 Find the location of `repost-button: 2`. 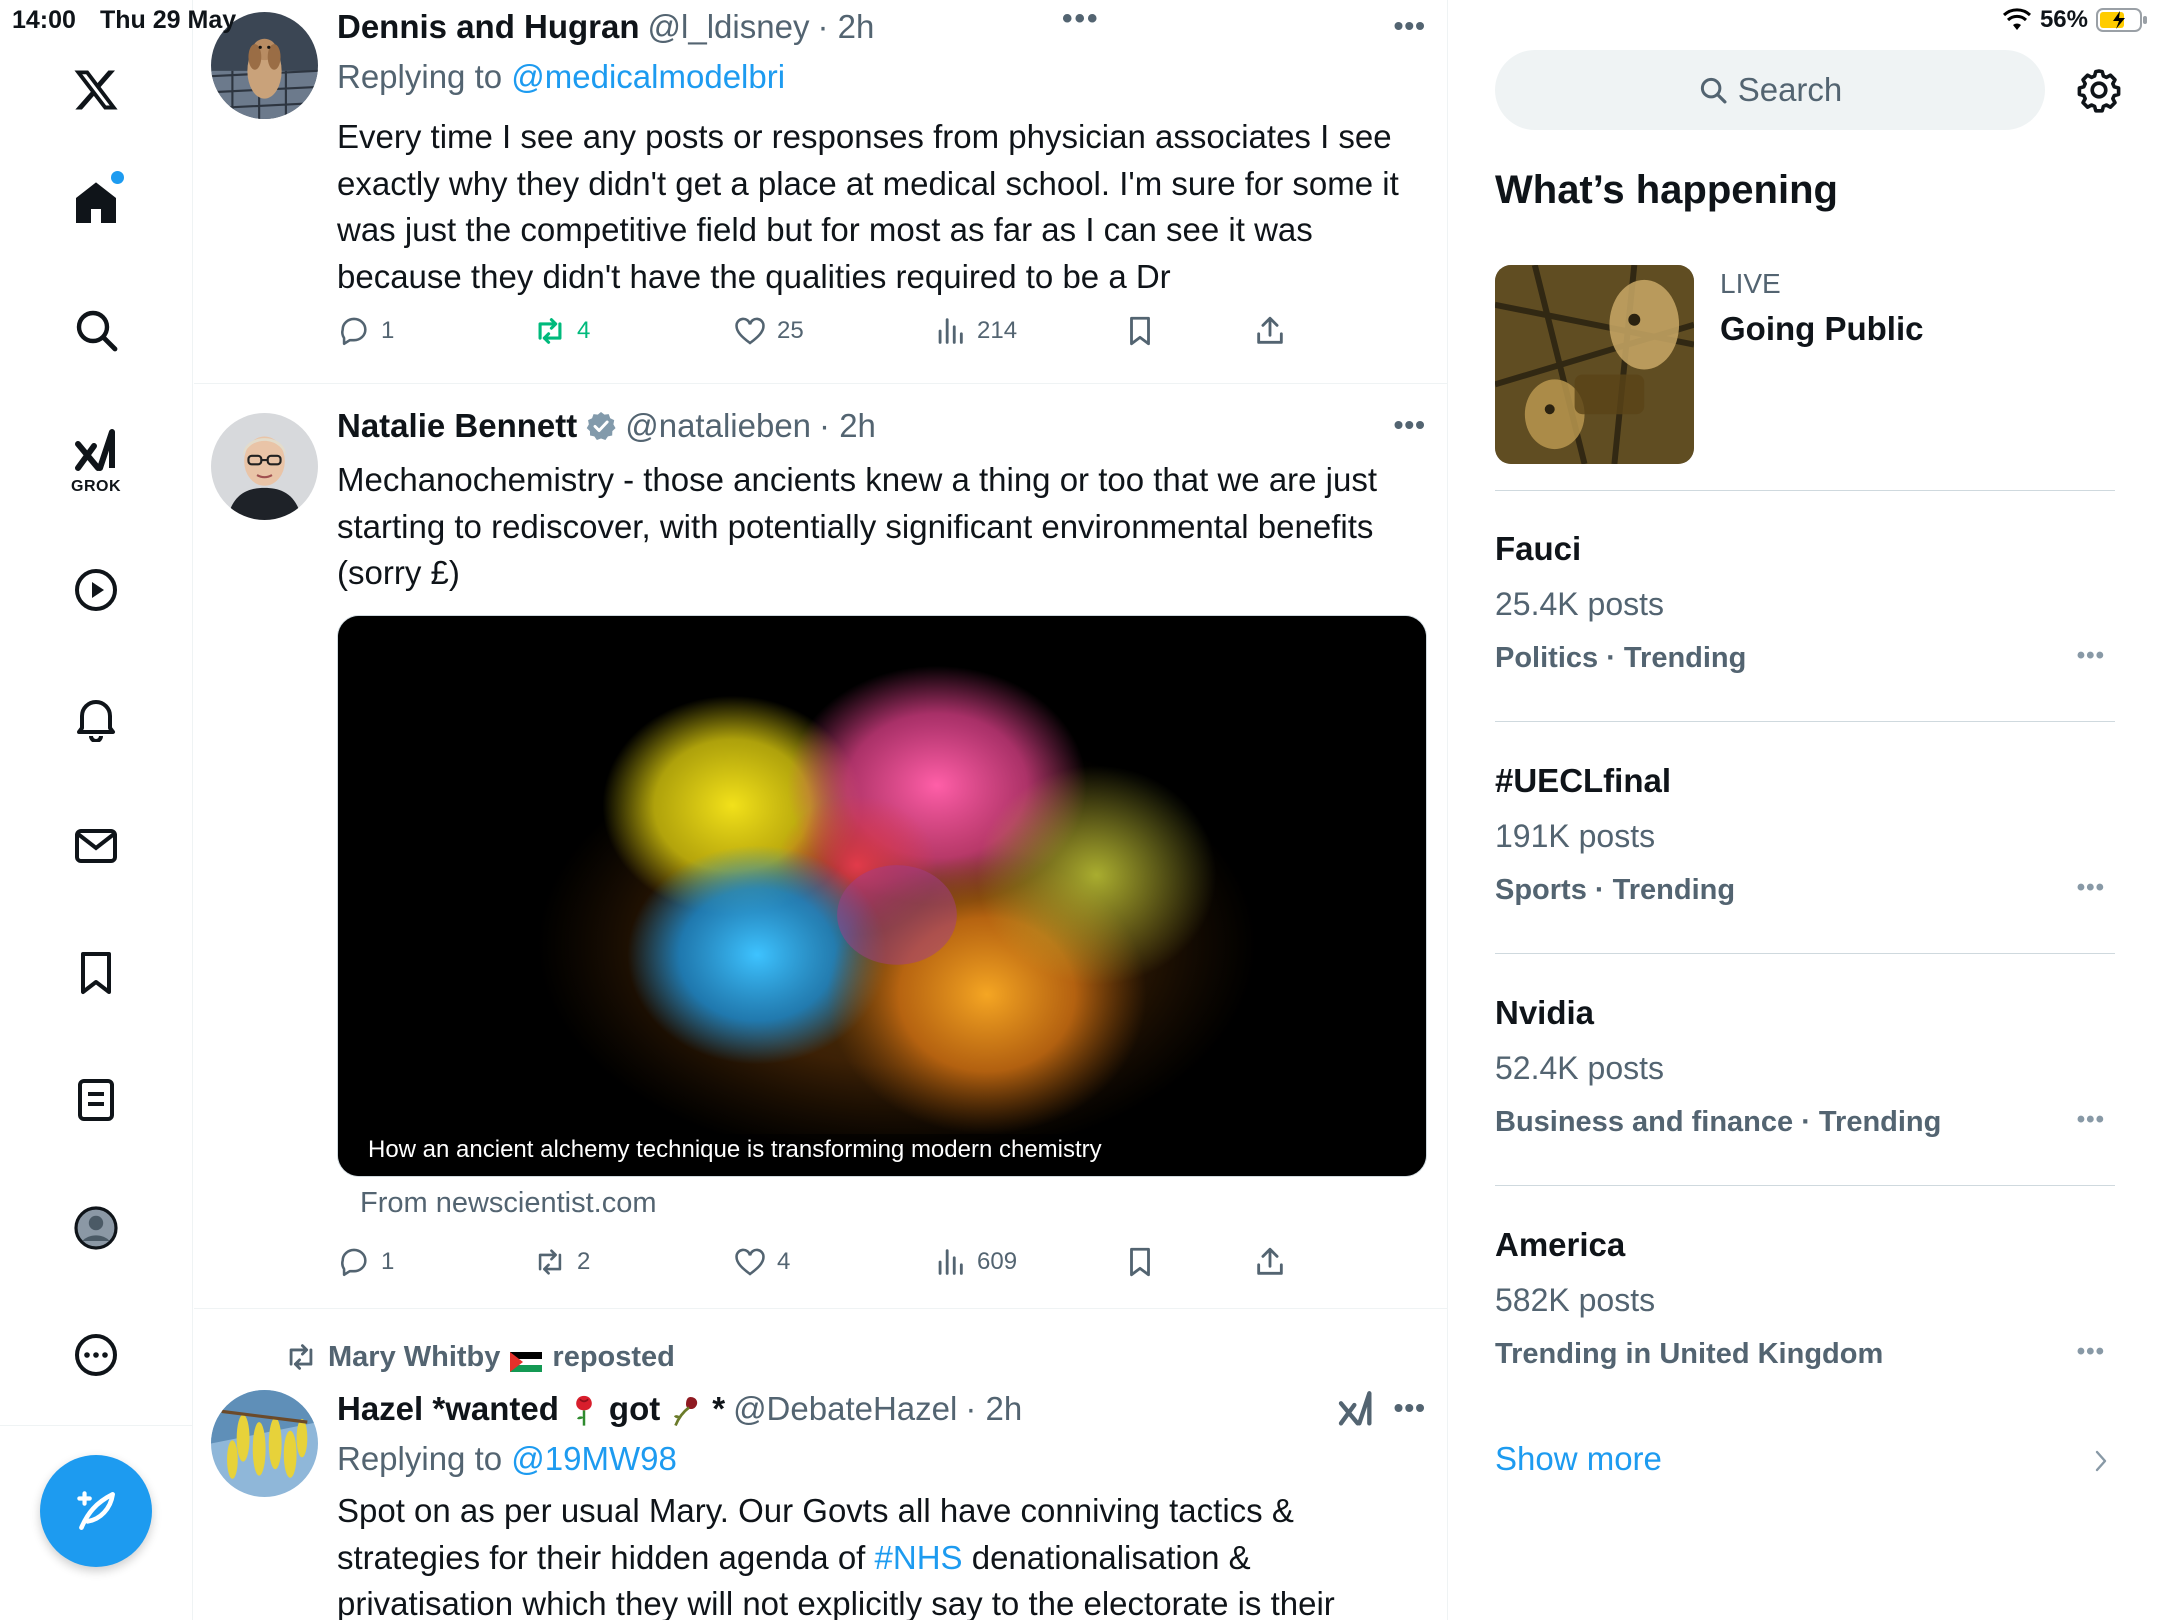

repost-button: 2 is located at coordinates (561, 1262).